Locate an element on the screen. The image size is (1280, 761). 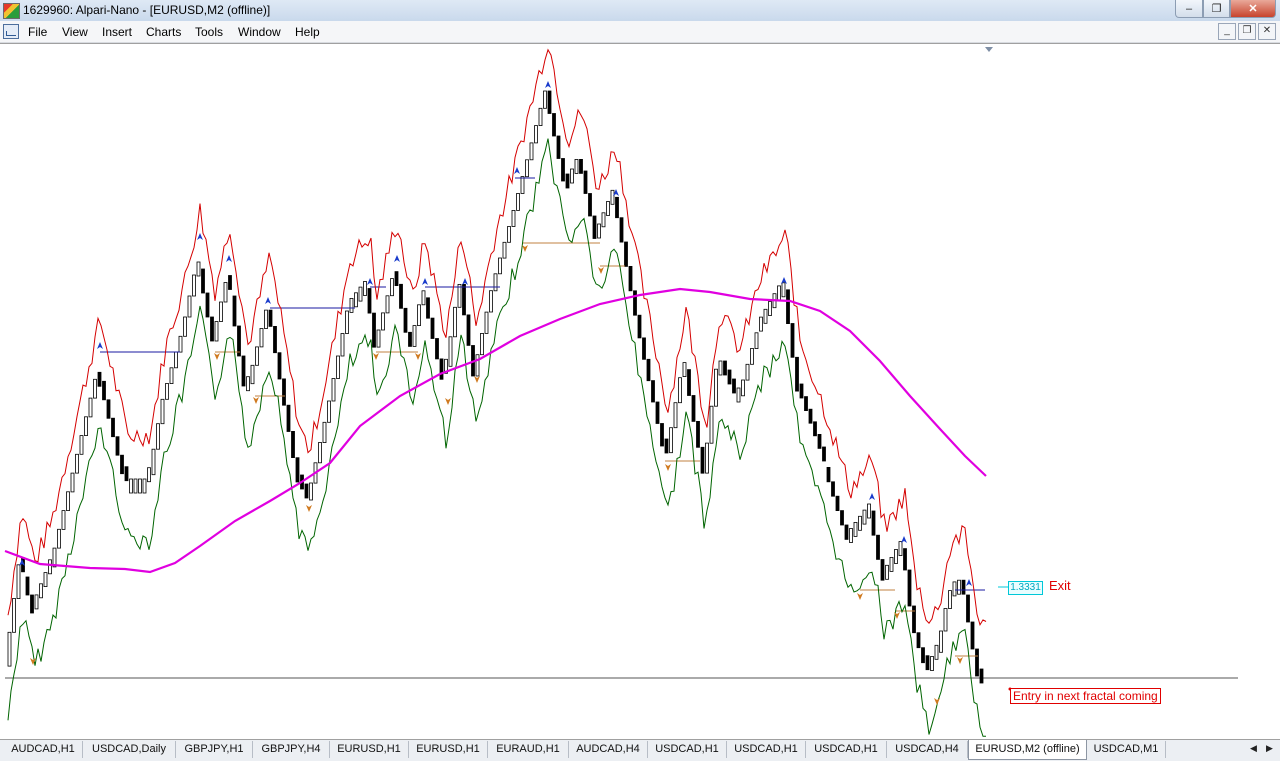
exit-price-tag: 1.3331 is located at coordinates (1025, 588).